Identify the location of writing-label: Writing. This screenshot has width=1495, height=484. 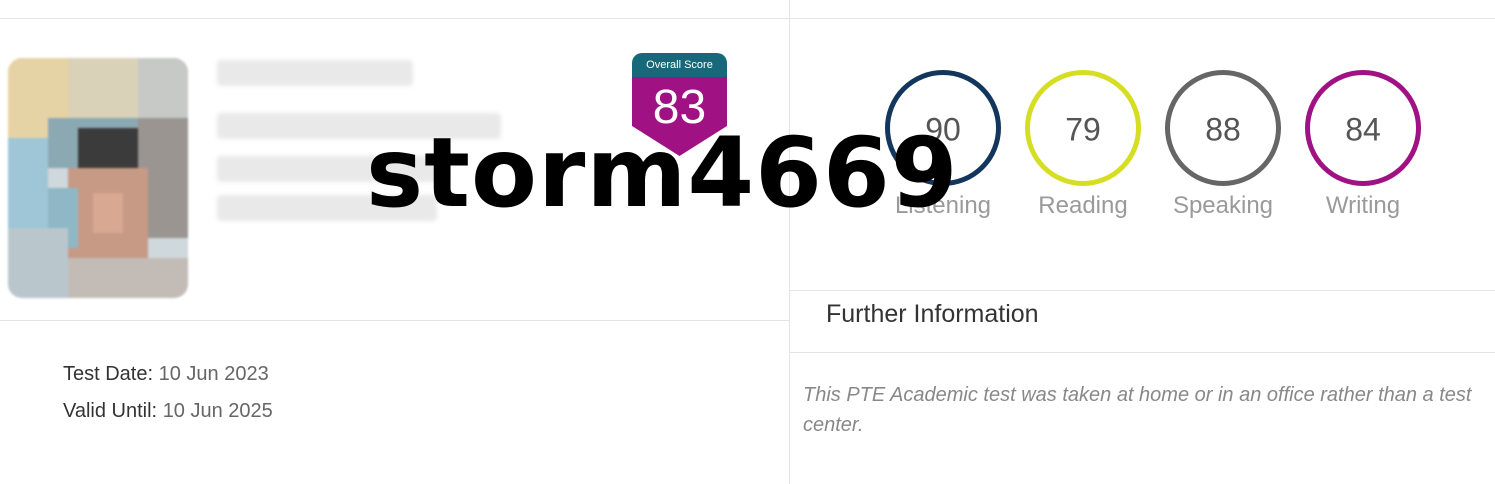
(1363, 205).